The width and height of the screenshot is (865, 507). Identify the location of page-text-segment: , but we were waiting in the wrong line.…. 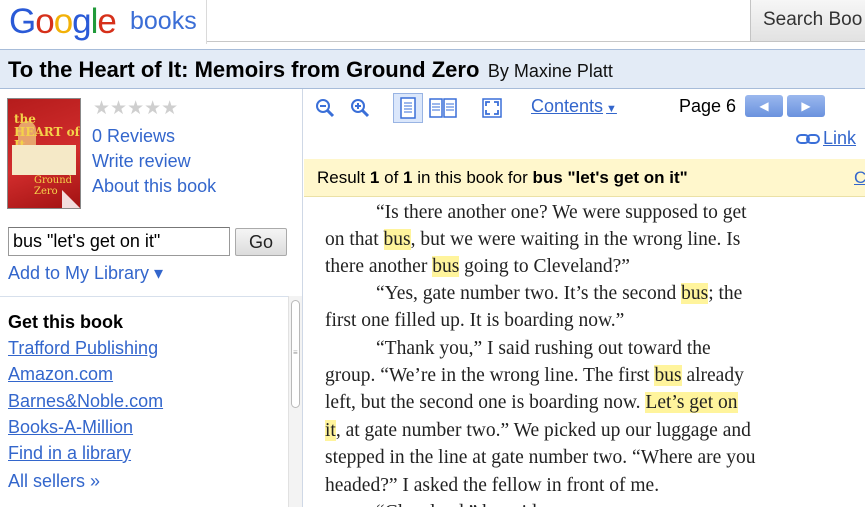
(575, 239).